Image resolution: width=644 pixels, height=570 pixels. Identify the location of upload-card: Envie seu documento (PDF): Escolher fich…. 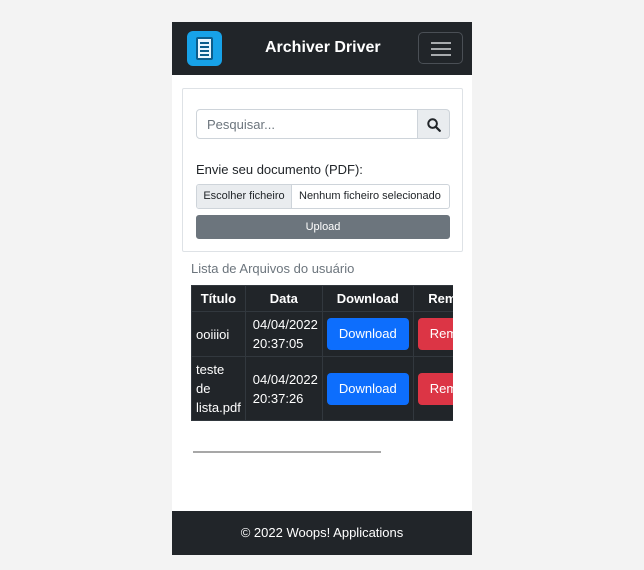
(322, 170).